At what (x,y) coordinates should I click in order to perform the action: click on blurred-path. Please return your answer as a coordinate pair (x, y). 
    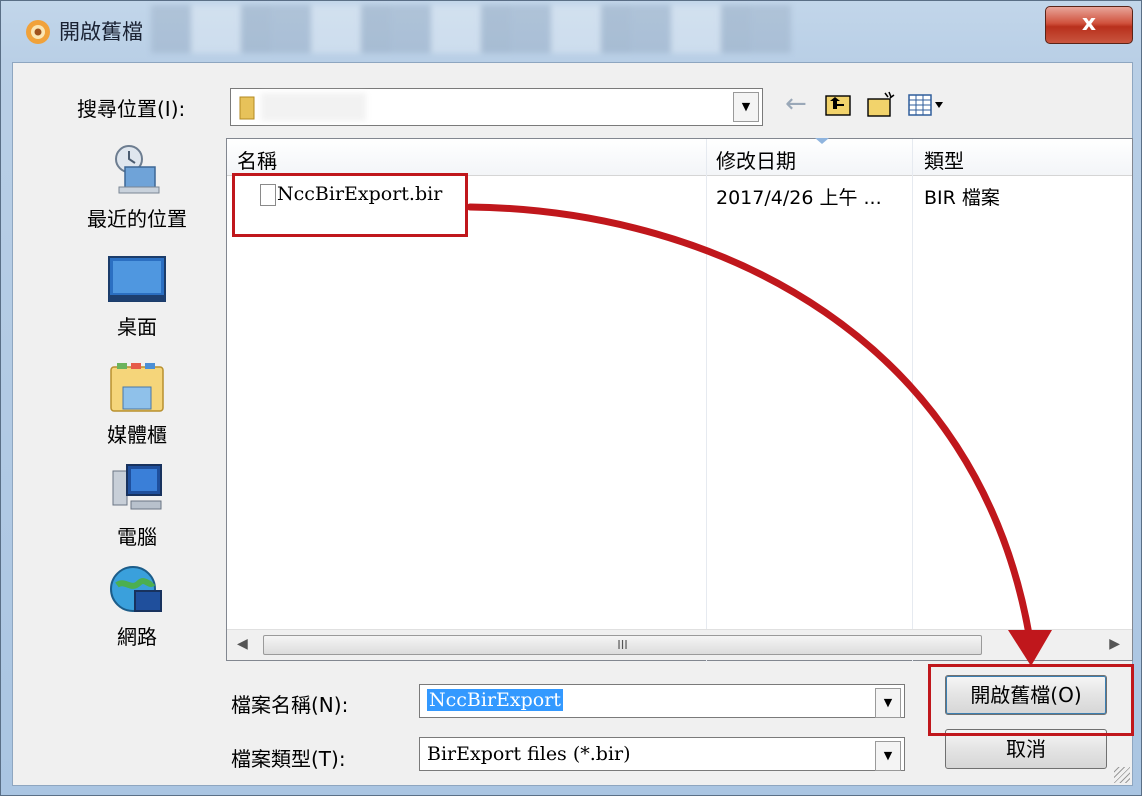
    Looking at the image, I should click on (313, 107).